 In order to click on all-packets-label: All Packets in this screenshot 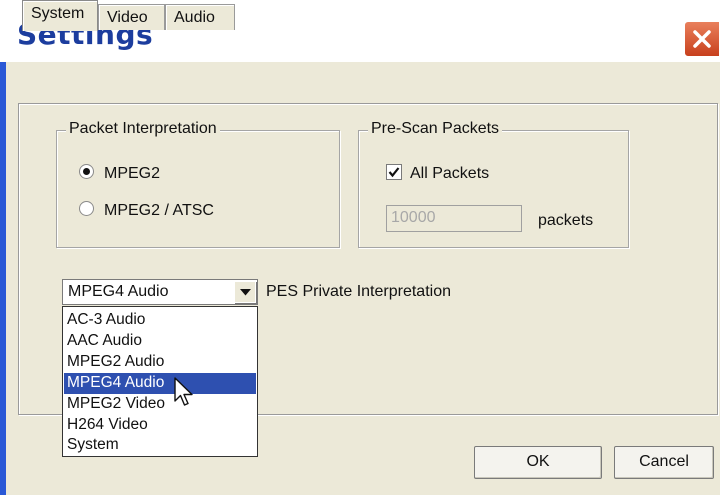, I will do `click(450, 173)`.